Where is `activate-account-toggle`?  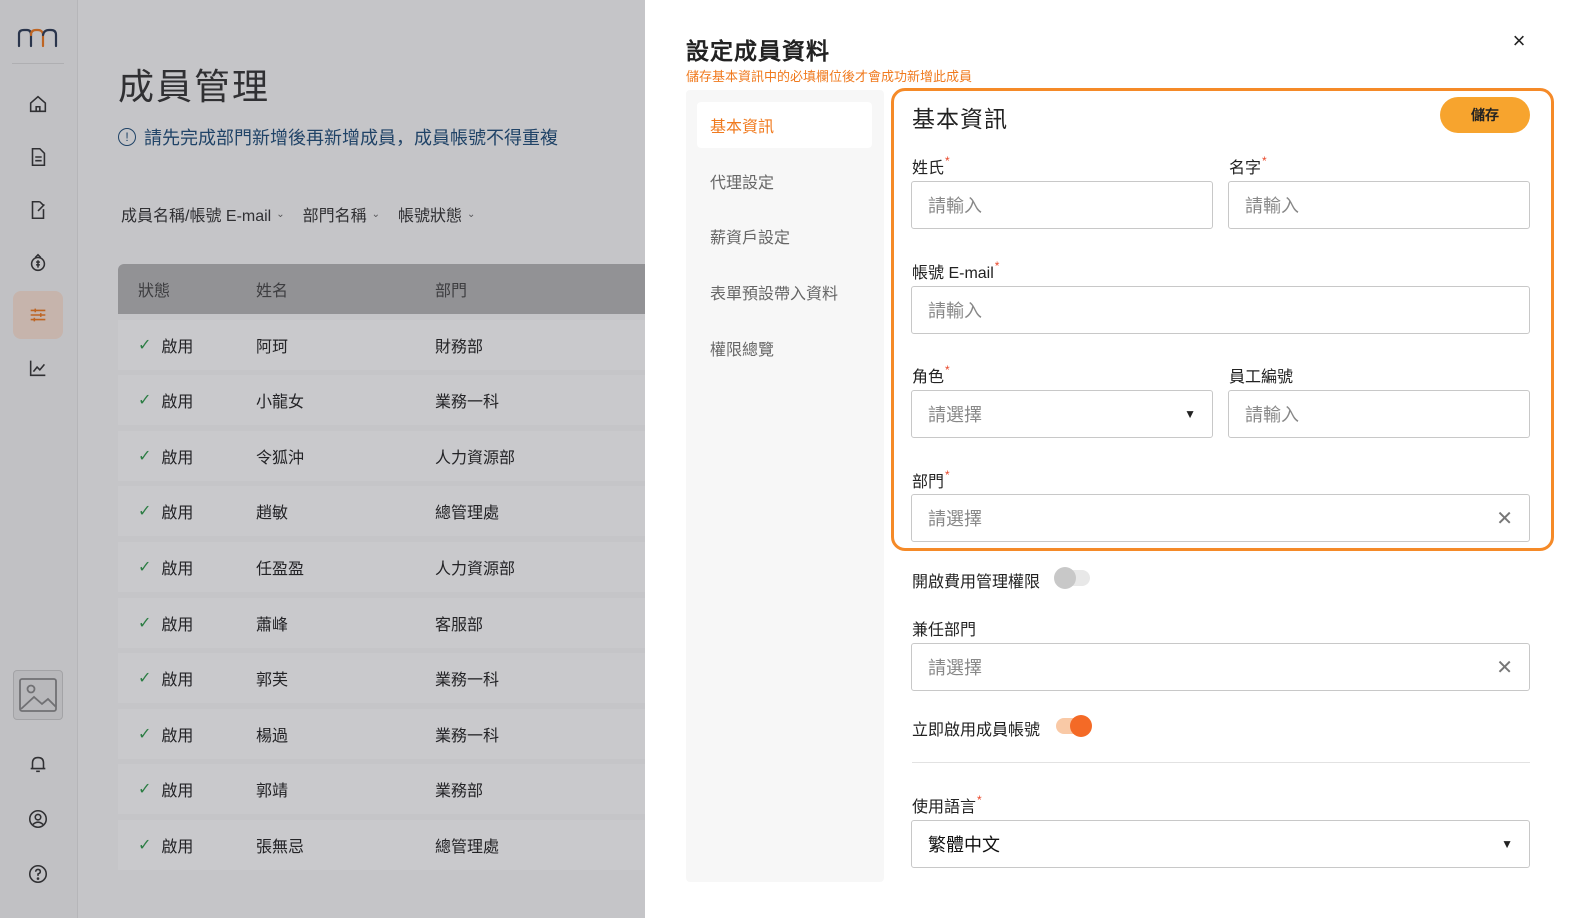 activate-account-toggle is located at coordinates (1074, 726).